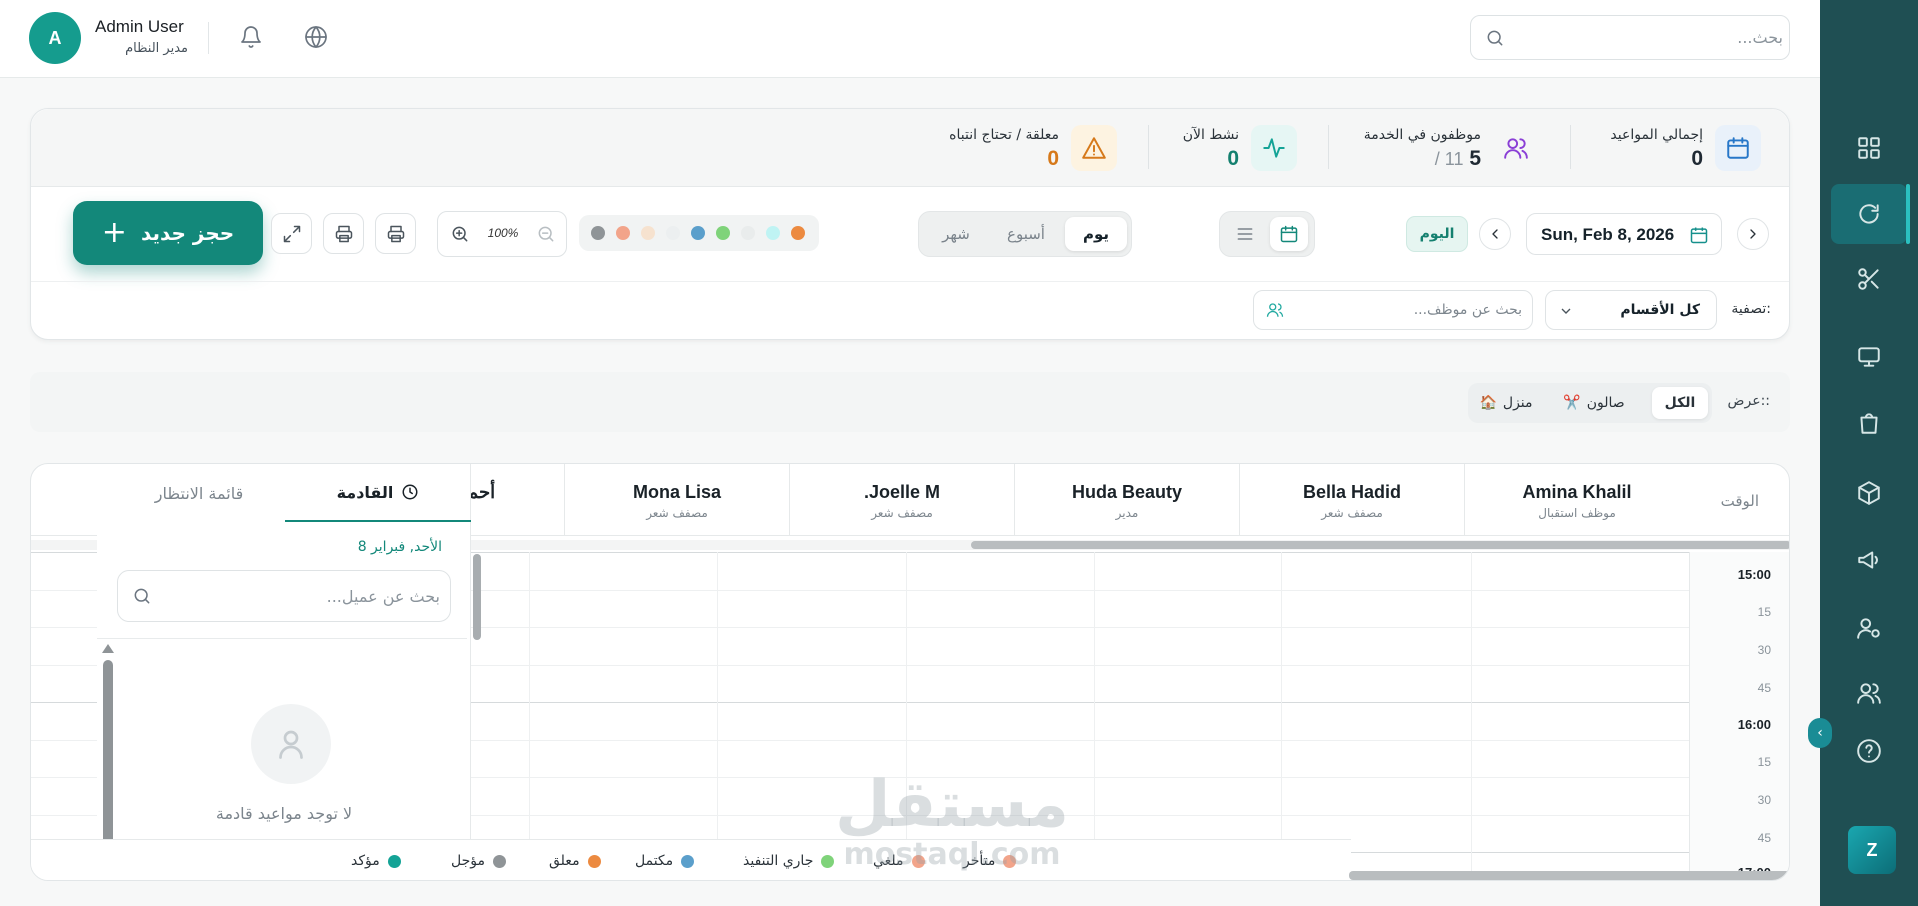 This screenshot has width=1918, height=906. I want to click on stat-total: / 11, so click(1449, 159).